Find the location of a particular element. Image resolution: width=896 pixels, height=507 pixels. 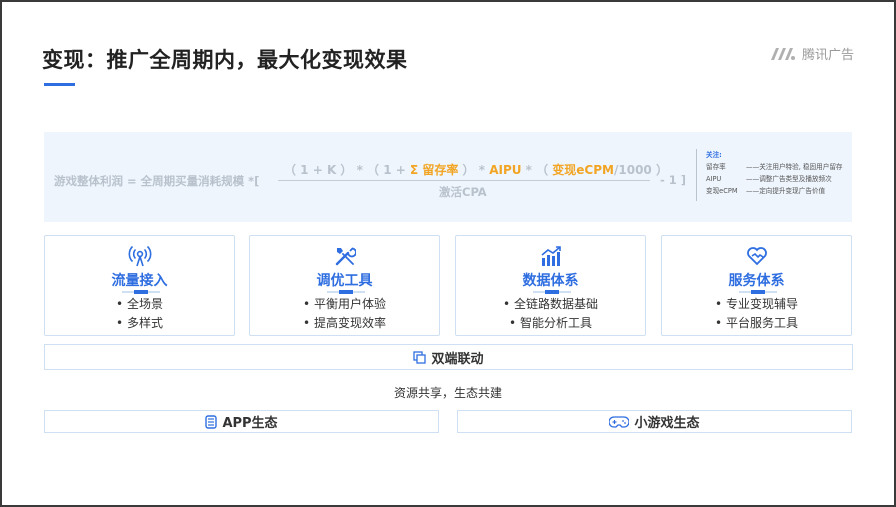

minigame-ecosystem-bar: 小游戏生态 is located at coordinates (654, 421).